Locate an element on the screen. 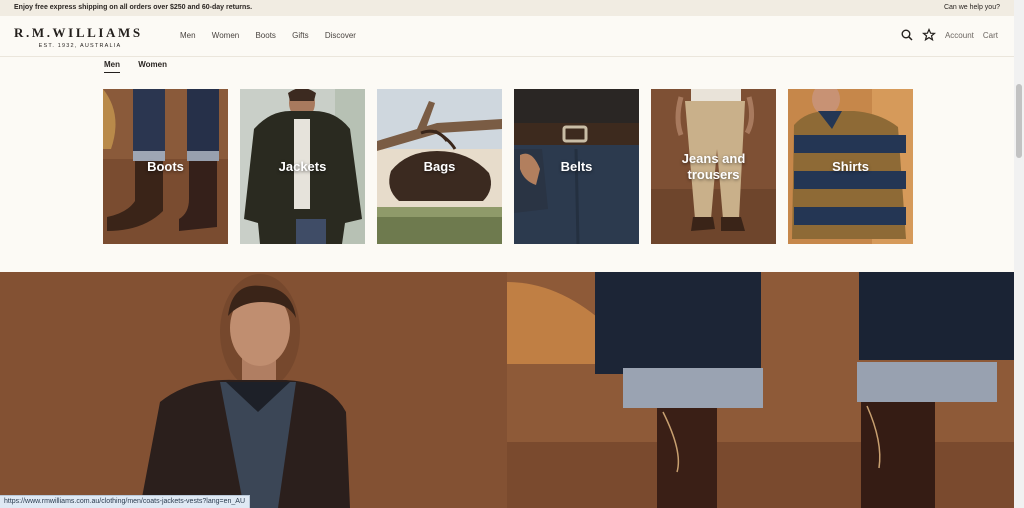  category-label: Shirts is located at coordinates (850, 166).